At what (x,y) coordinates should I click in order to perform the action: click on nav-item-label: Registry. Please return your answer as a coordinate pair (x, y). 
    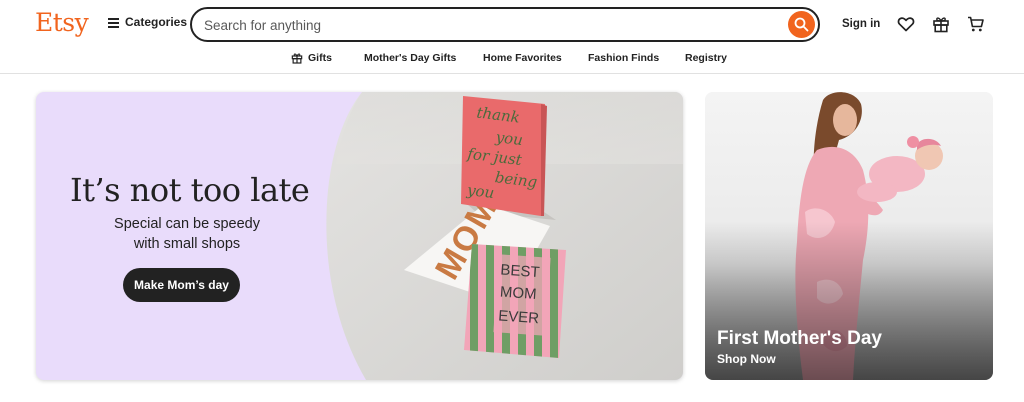
    Looking at the image, I should click on (706, 58).